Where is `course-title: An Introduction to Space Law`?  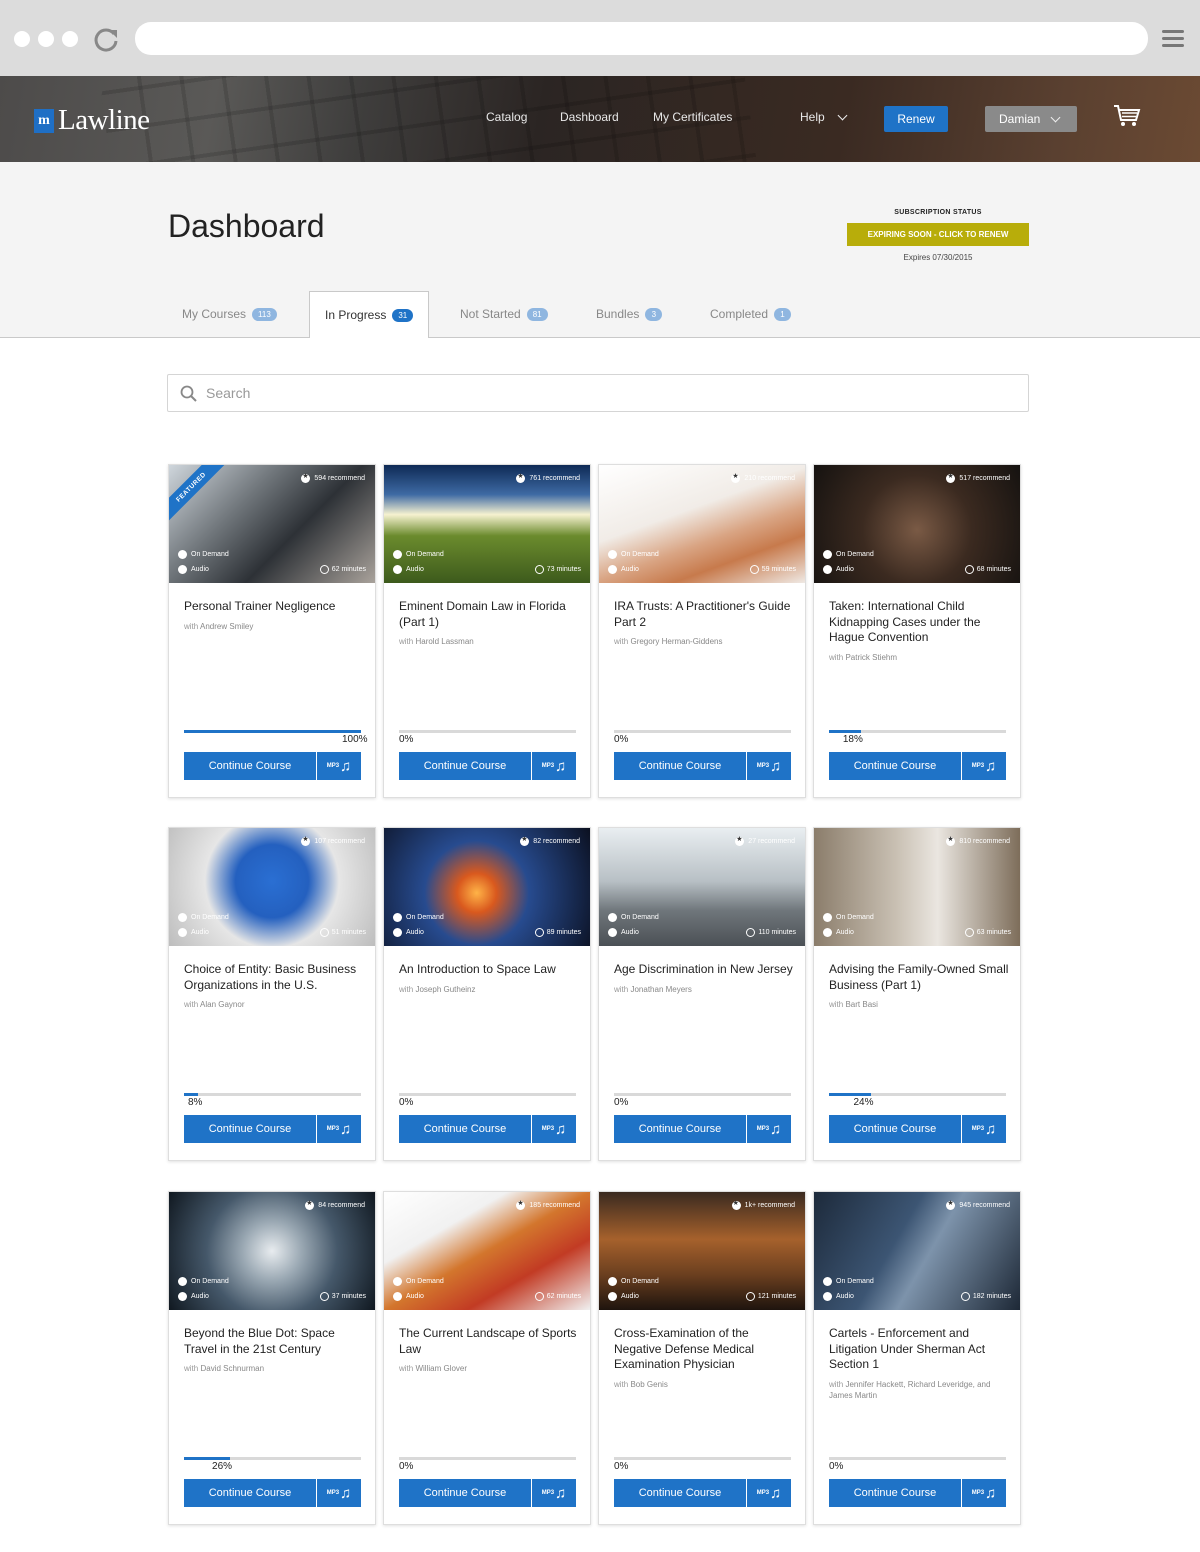
course-title: An Introduction to Space Law is located at coordinates (489, 970).